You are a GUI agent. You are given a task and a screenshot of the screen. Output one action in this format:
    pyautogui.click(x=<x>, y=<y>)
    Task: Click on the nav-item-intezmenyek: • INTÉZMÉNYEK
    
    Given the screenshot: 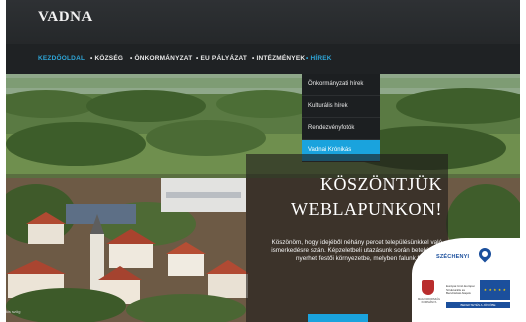 What is the action you would take?
    pyautogui.click(x=278, y=58)
    